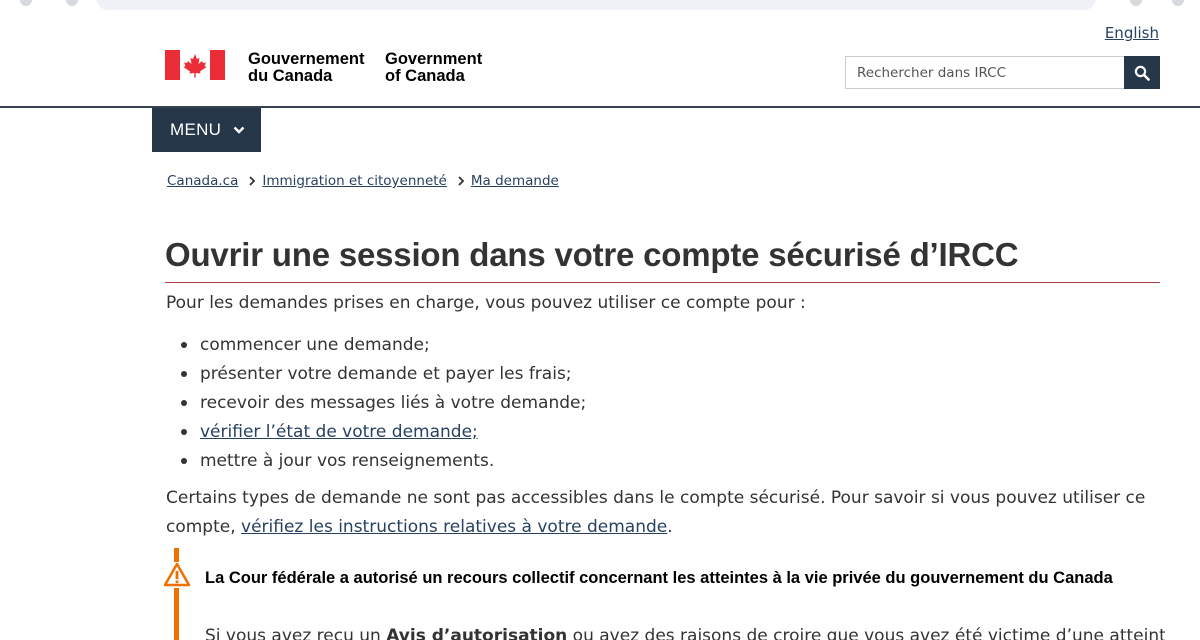  I want to click on search-button, so click(1142, 72).